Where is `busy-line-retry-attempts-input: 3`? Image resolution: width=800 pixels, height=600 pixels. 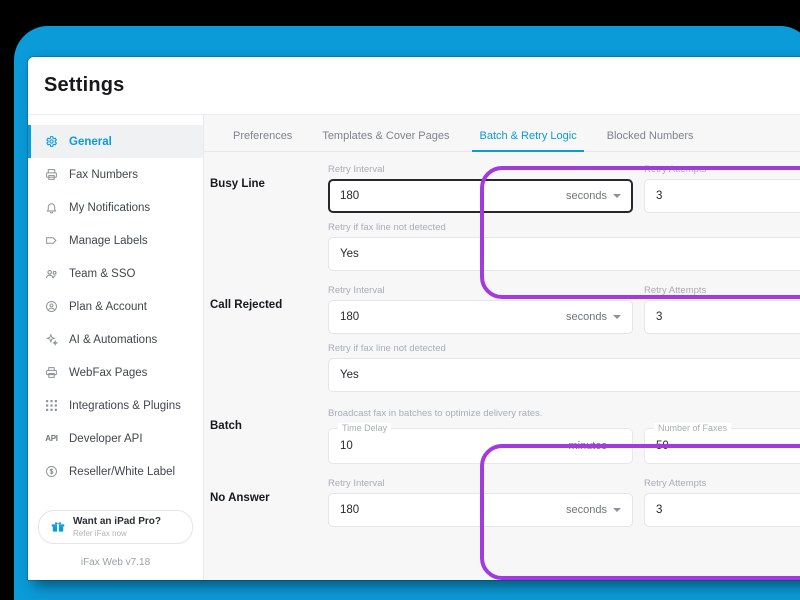
busy-line-retry-attempts-input: 3 is located at coordinates (722, 196).